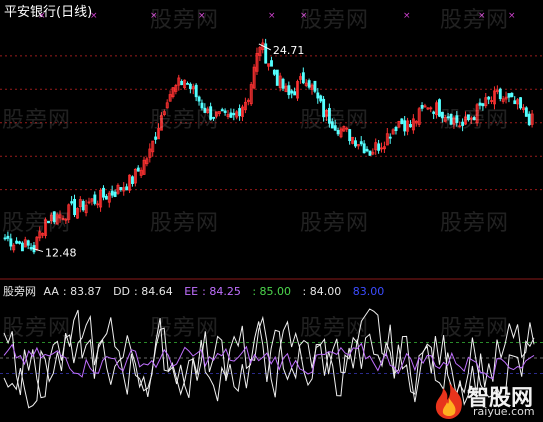 This screenshot has width=543, height=422. Describe the element at coordinates (322, 291) in the screenshot. I see `legend-level-84: : 84.00` at that location.